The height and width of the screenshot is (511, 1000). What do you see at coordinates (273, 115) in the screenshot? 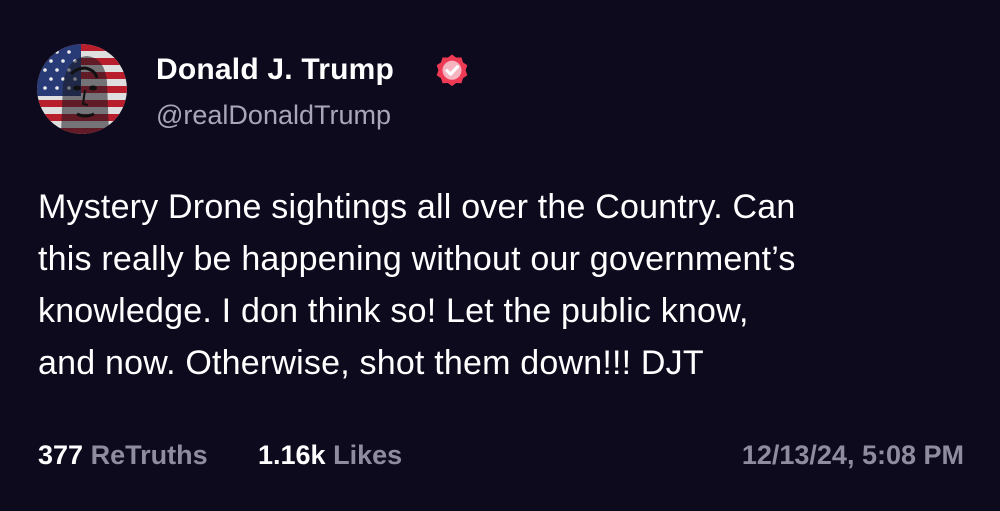
I see `author-handle: @realDonaldTrump` at bounding box center [273, 115].